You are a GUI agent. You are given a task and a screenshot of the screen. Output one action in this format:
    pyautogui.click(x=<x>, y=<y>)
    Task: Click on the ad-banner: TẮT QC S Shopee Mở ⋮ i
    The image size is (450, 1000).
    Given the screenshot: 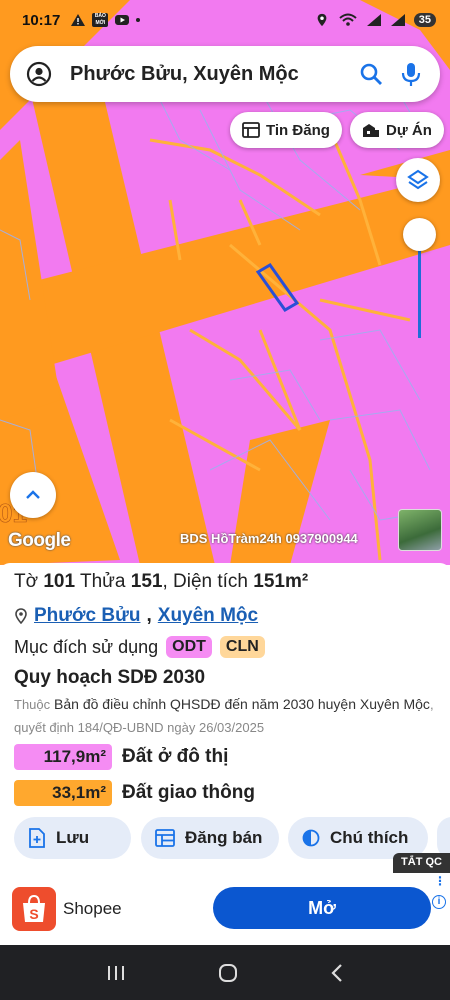 What is the action you would take?
    pyautogui.click(x=225, y=898)
    